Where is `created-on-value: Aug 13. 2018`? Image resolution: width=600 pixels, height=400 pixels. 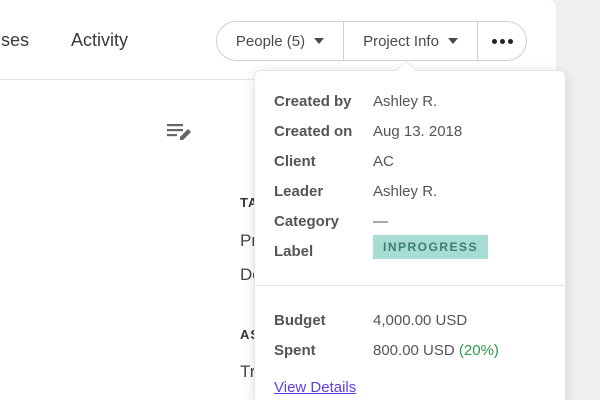 created-on-value: Aug 13. 2018 is located at coordinates (418, 131).